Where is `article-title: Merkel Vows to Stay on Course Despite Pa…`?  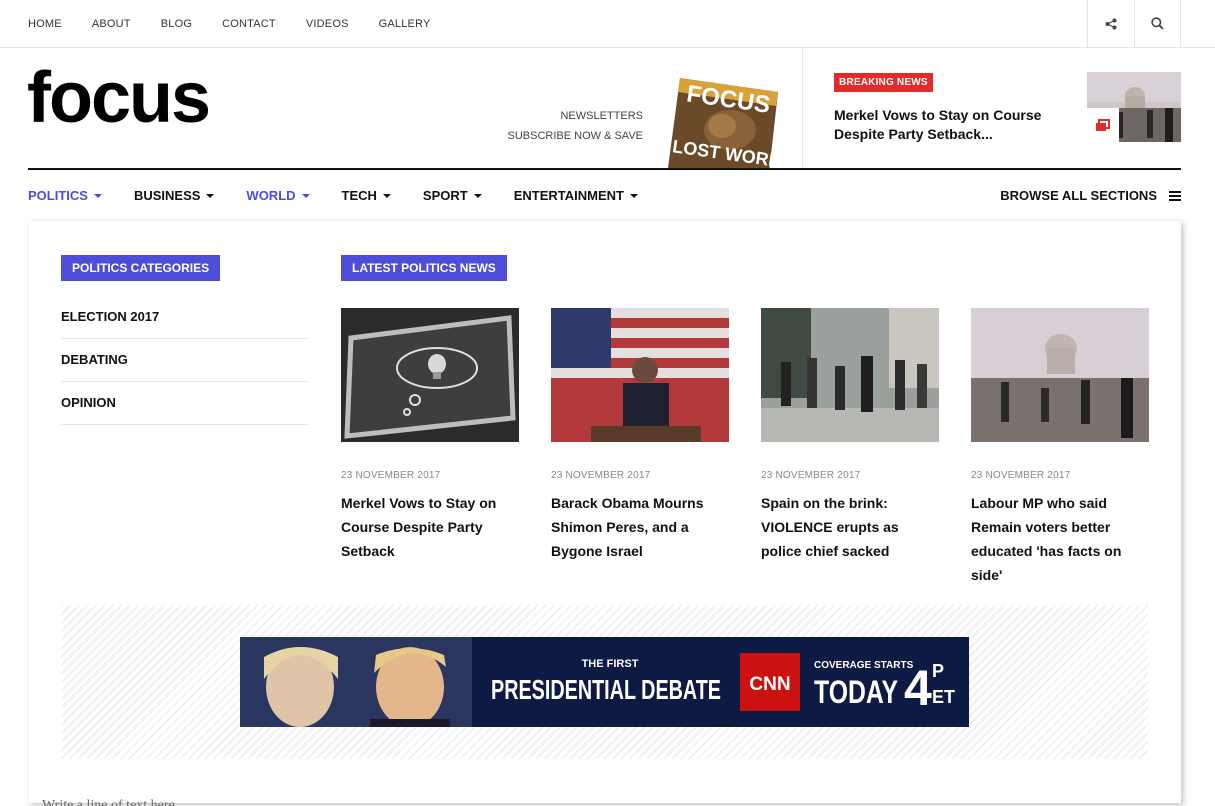 article-title: Merkel Vows to Stay on Course Despite Pa… is located at coordinates (430, 527).